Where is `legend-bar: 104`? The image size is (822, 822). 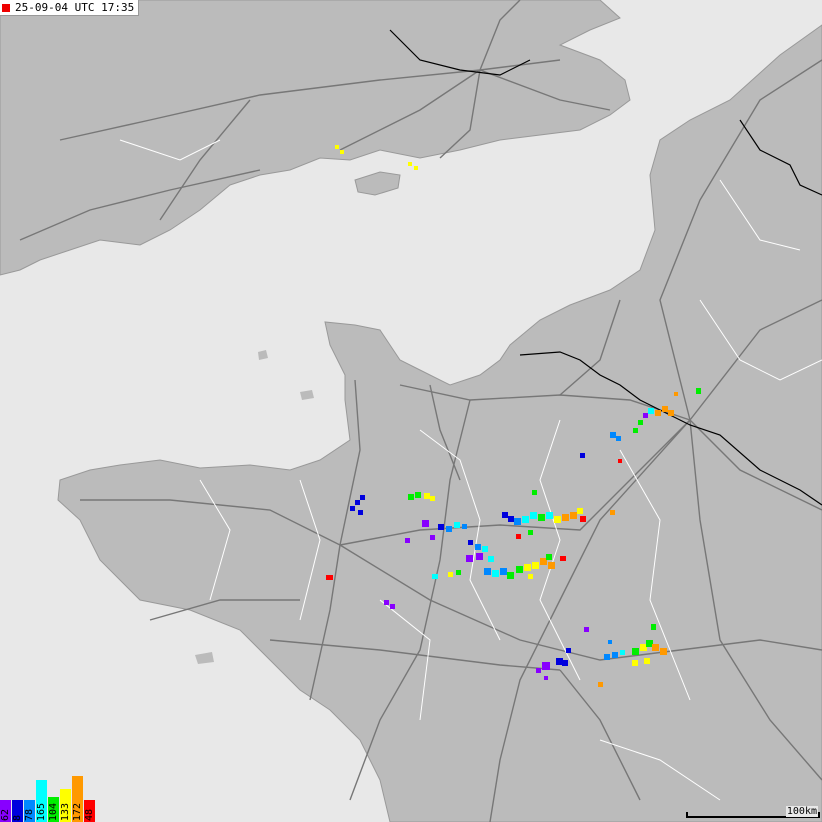
legend-bar: 104 is located at coordinates (53, 809).